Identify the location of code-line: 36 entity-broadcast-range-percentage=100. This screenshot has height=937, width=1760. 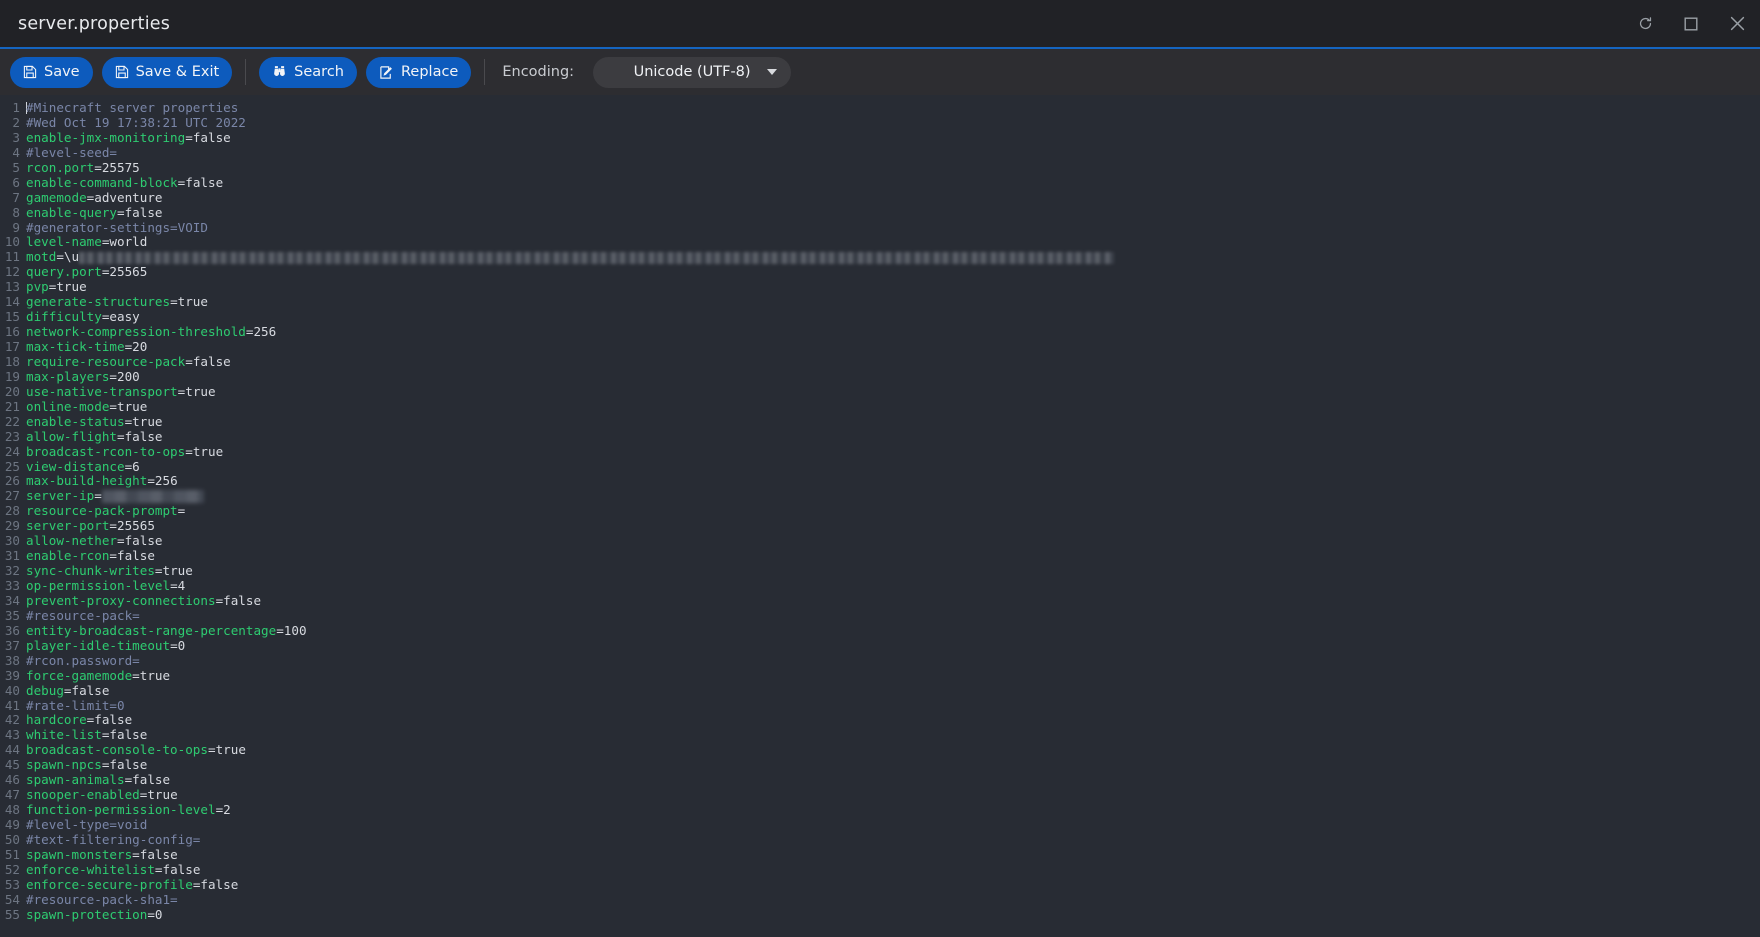
(880, 631).